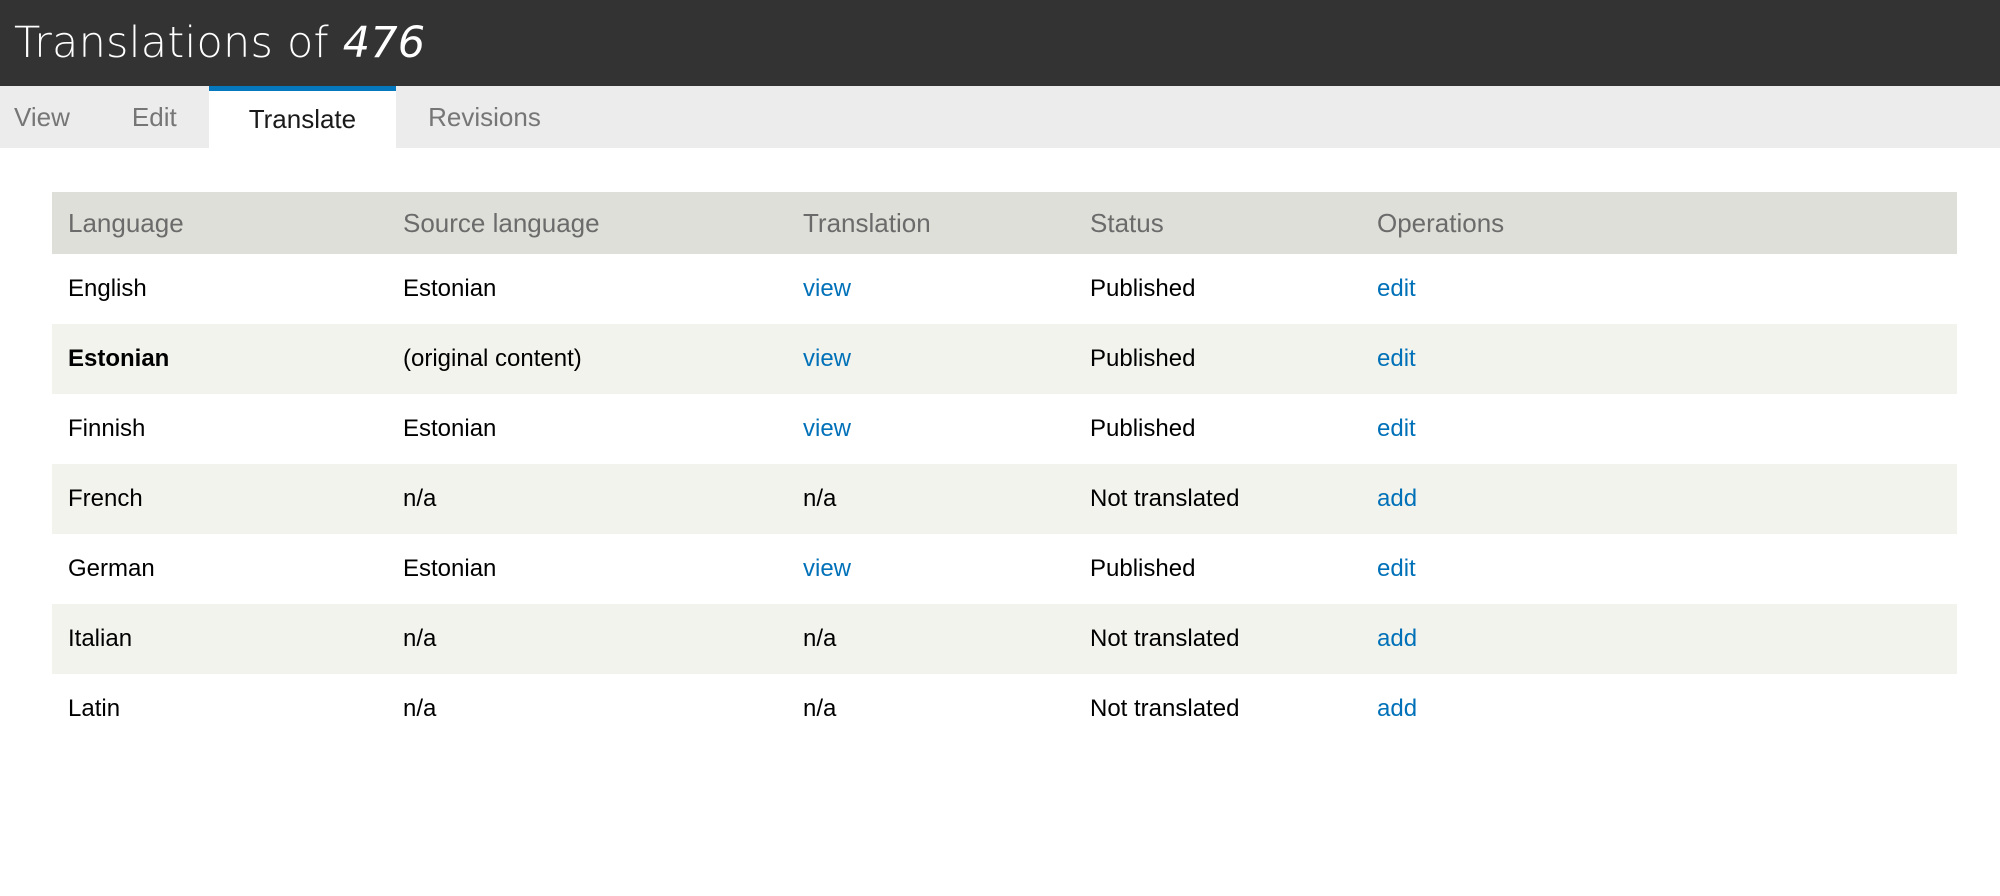  Describe the element at coordinates (492, 358) in the screenshot. I see `source-language-text: (original content)` at that location.